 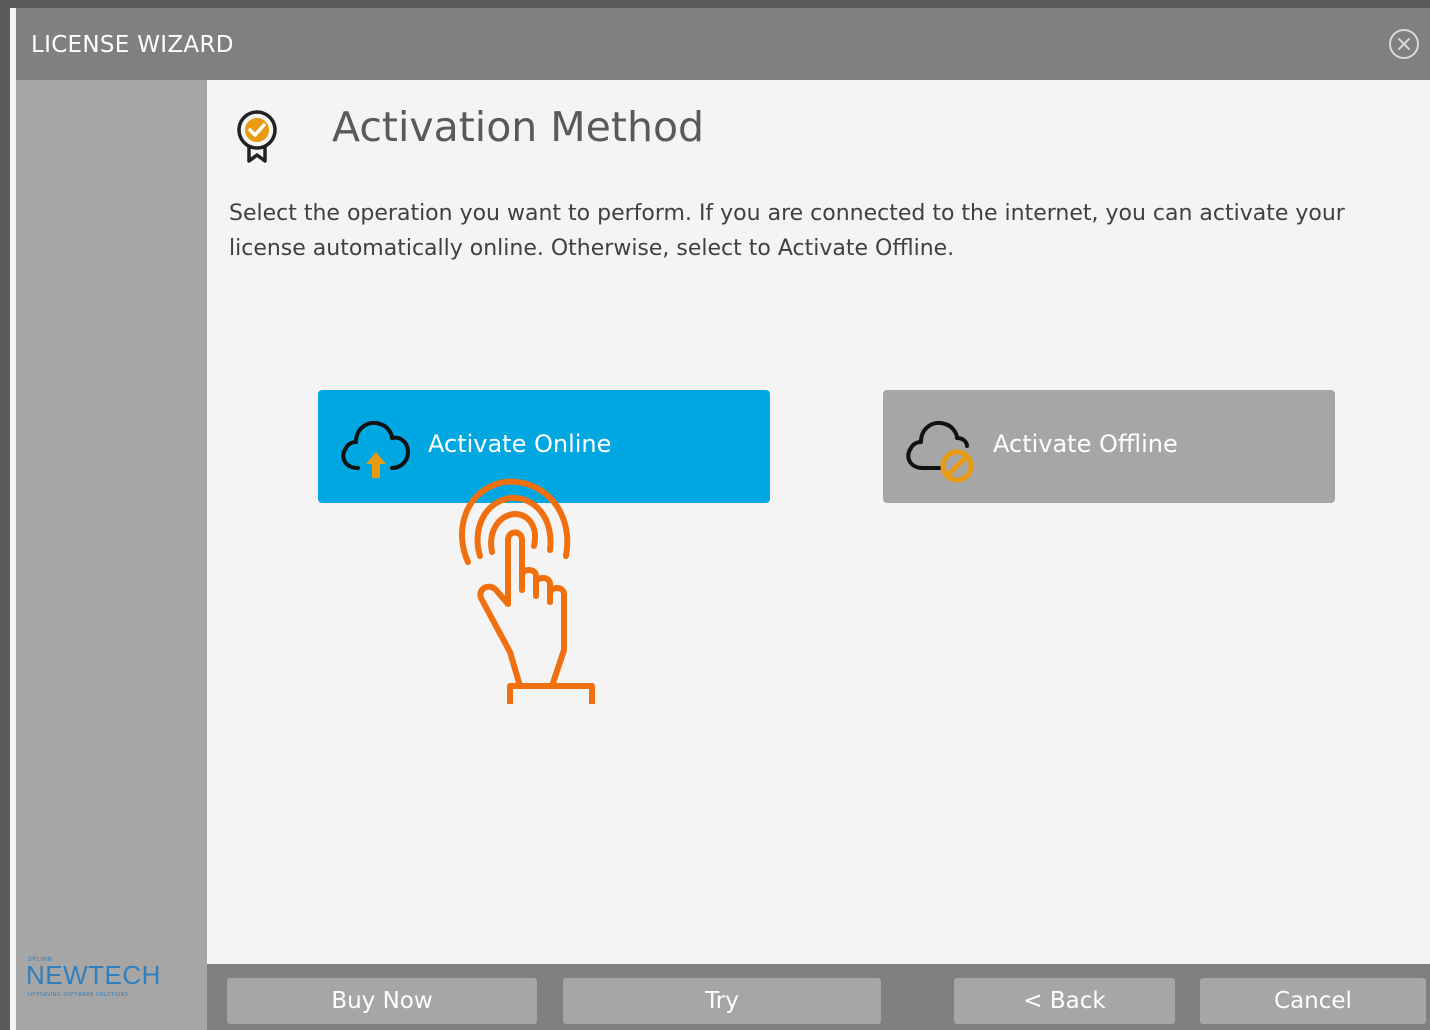 I want to click on footer-button-bar: Buy Now Try < Back Cancel, so click(x=818, y=997).